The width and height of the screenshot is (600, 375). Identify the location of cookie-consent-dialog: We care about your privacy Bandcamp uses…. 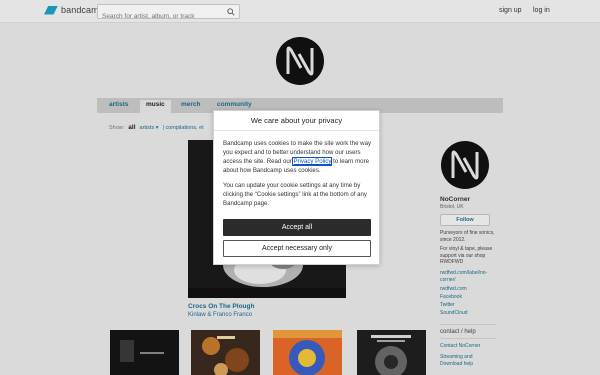
(296, 187).